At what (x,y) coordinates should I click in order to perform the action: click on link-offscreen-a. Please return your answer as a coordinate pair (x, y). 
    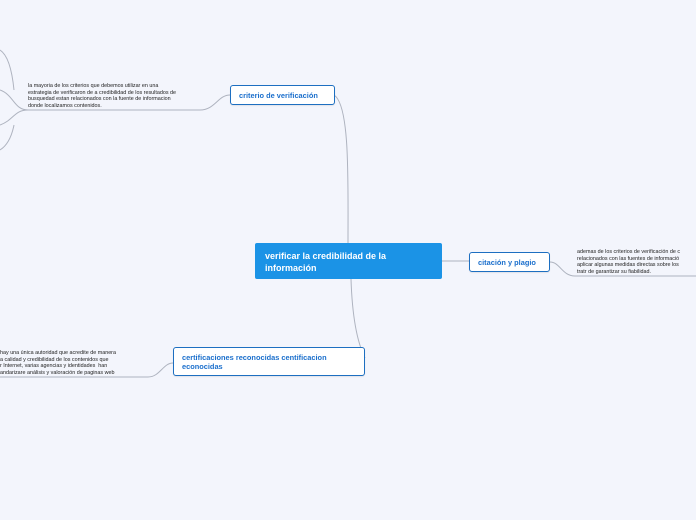
    Looking at the image, I should click on (14, 100).